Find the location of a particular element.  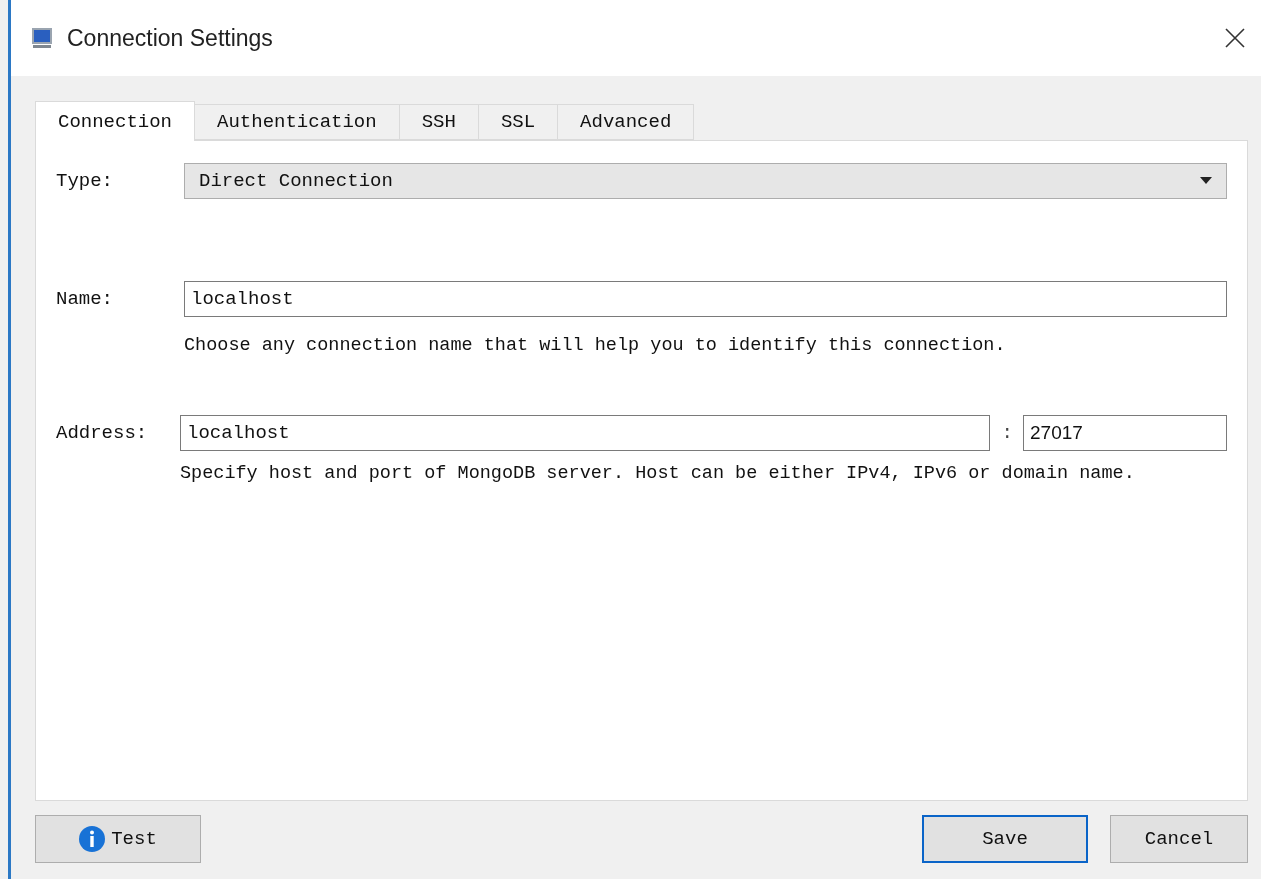

monitor-icon is located at coordinates (42, 38).